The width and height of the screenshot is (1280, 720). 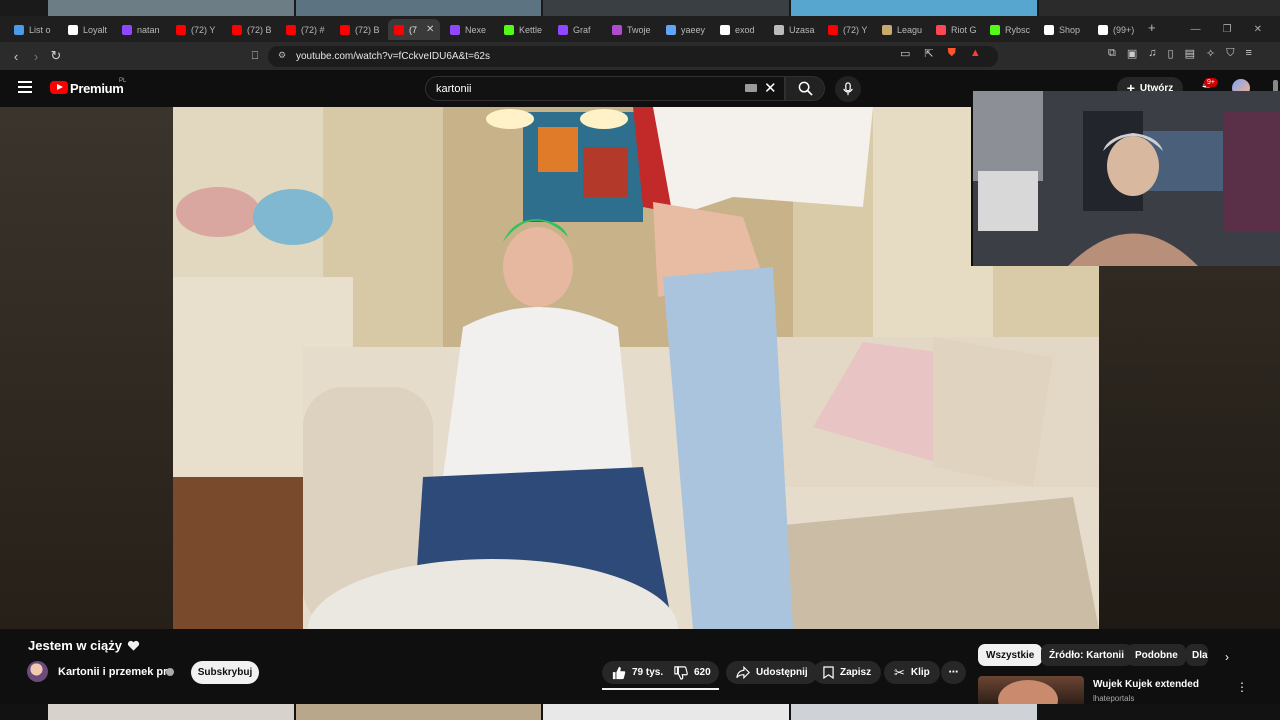 What do you see at coordinates (1118, 29) in the screenshot?
I see `browser-tab: (99+)` at bounding box center [1118, 29].